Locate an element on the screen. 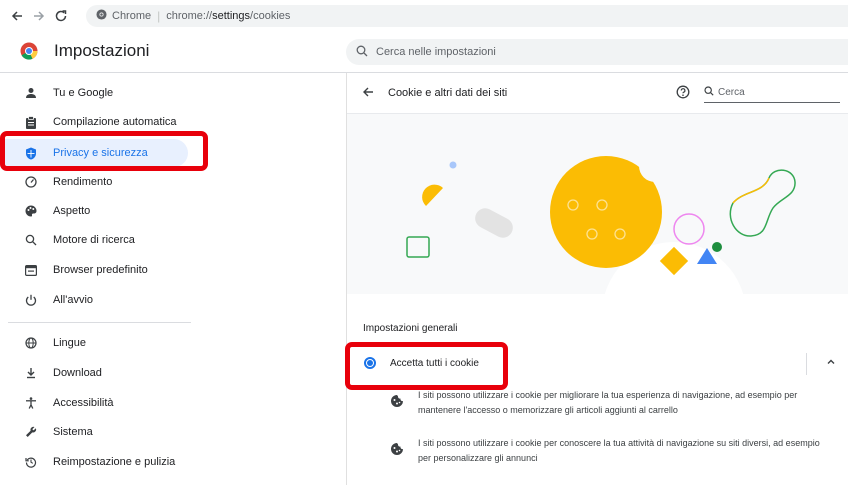 This screenshot has width=848, height=485. sidebar-item-label: Rendimento is located at coordinates (83, 182).